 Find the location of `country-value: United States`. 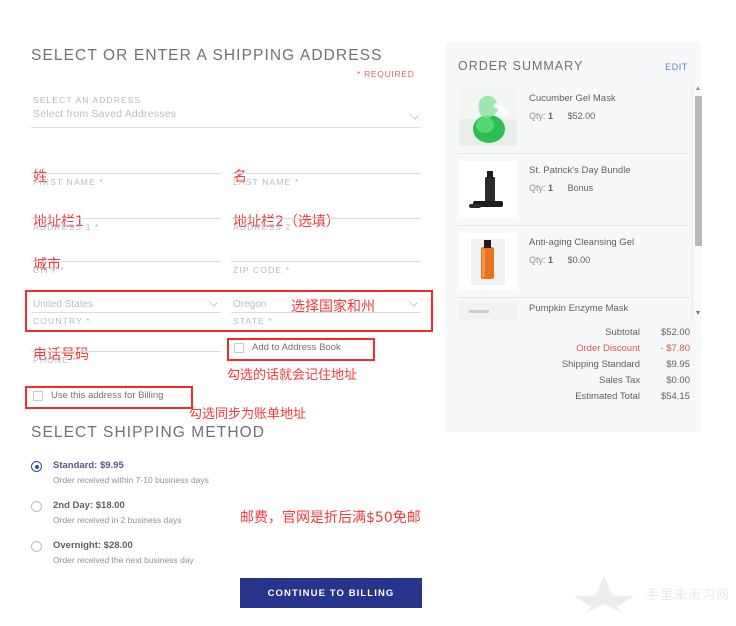

country-value: United States is located at coordinates (63, 304).